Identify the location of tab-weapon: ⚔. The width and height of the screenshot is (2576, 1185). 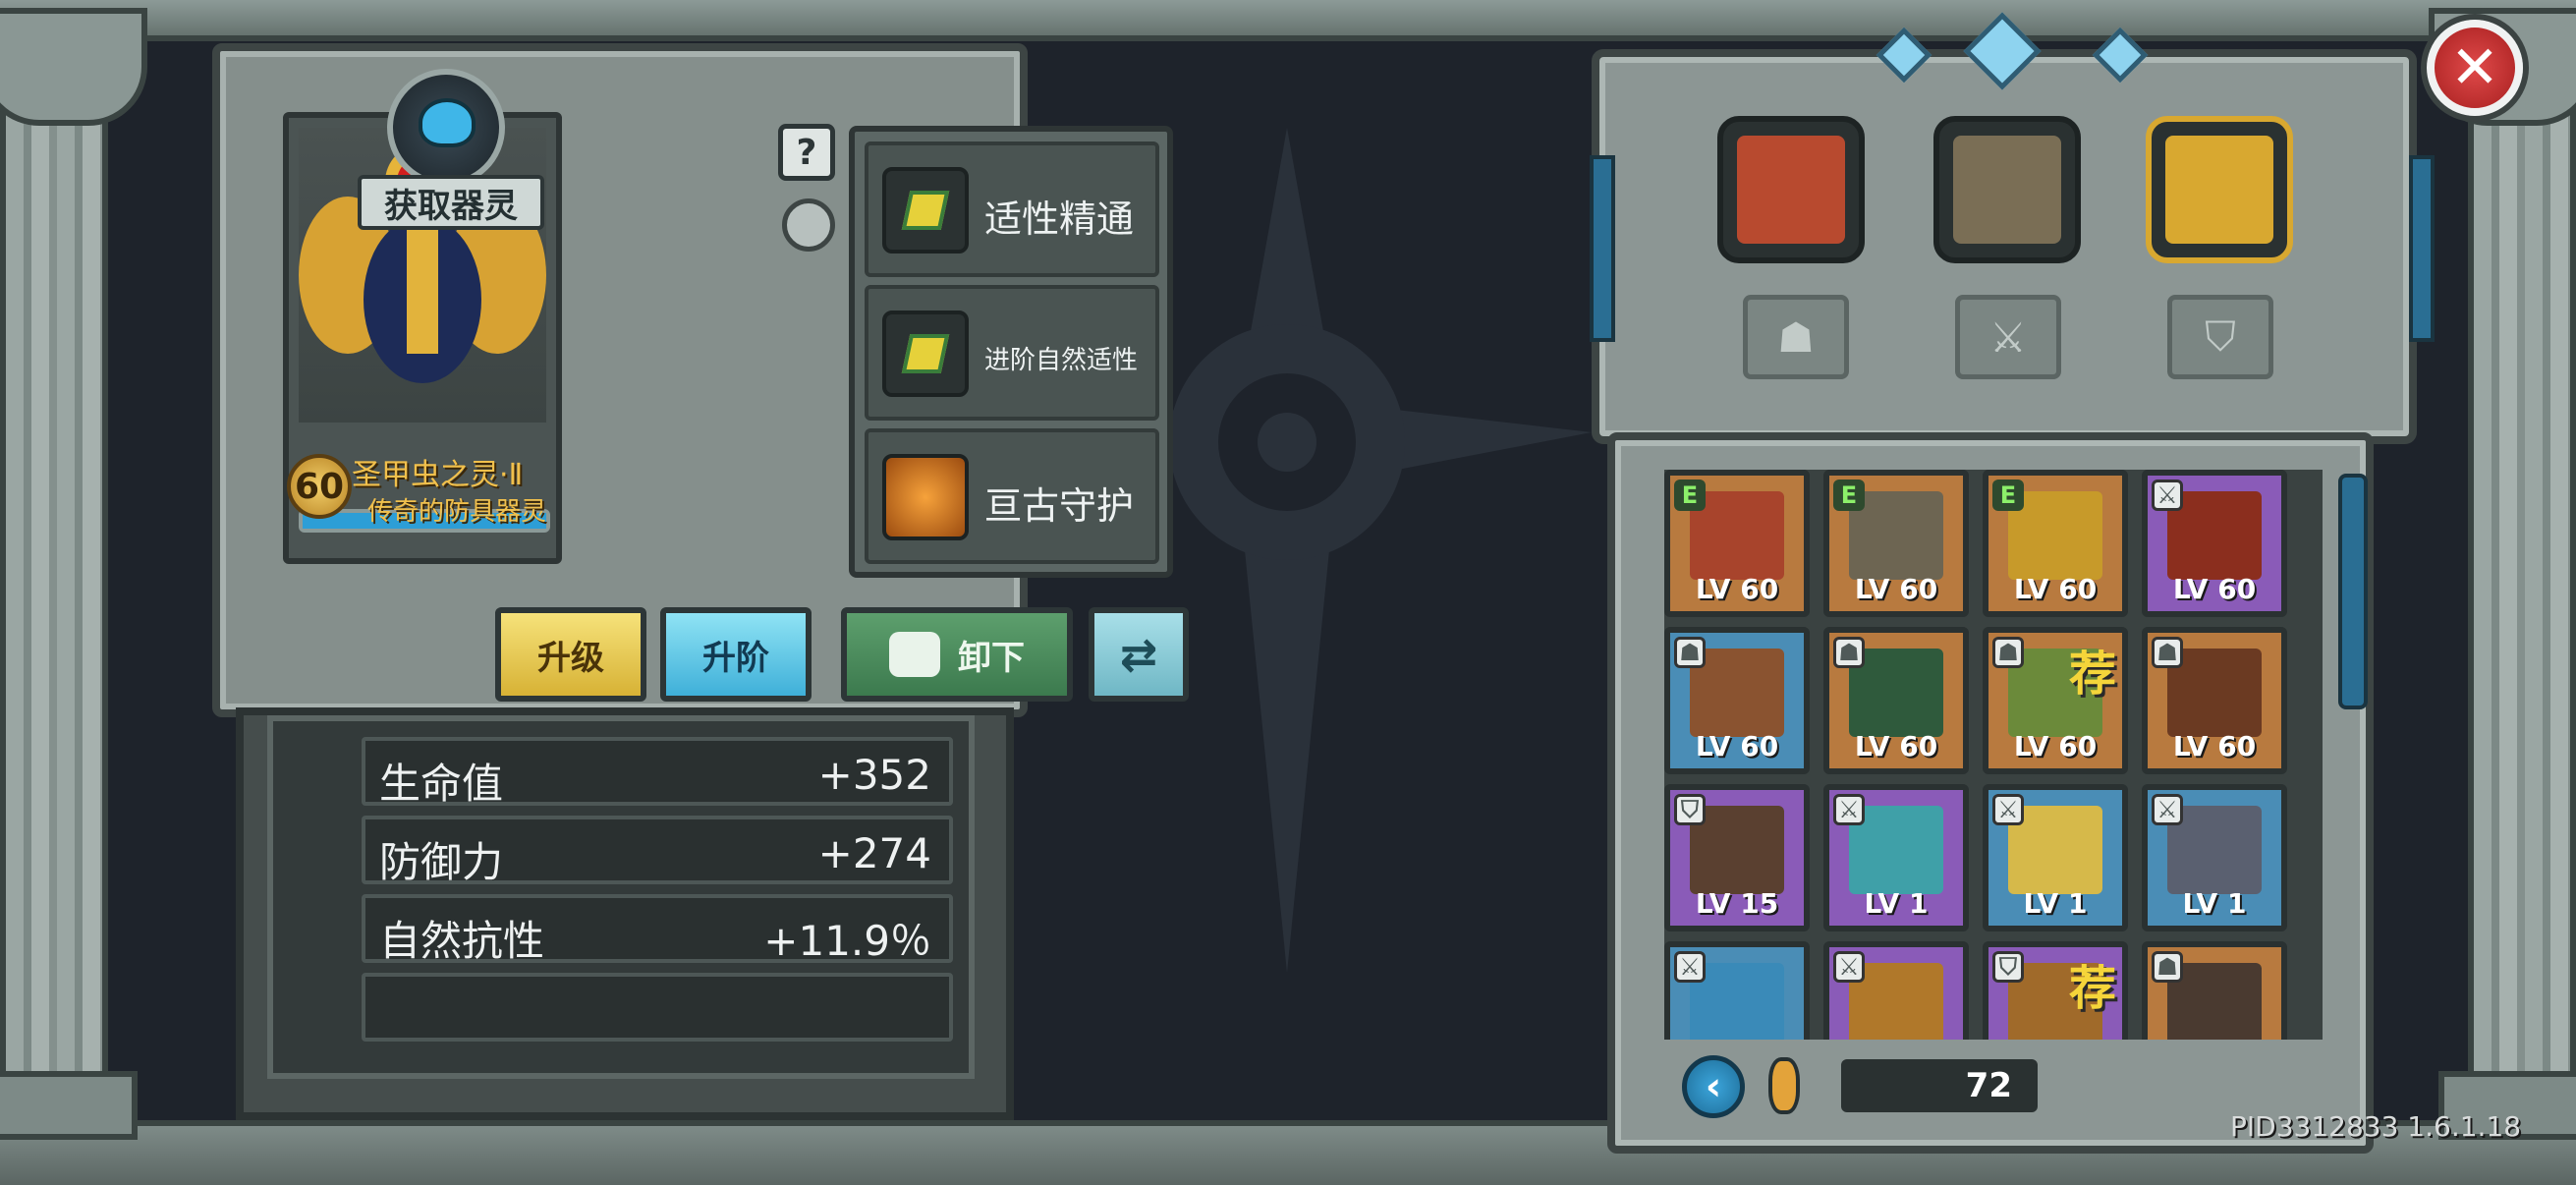
(2008, 337).